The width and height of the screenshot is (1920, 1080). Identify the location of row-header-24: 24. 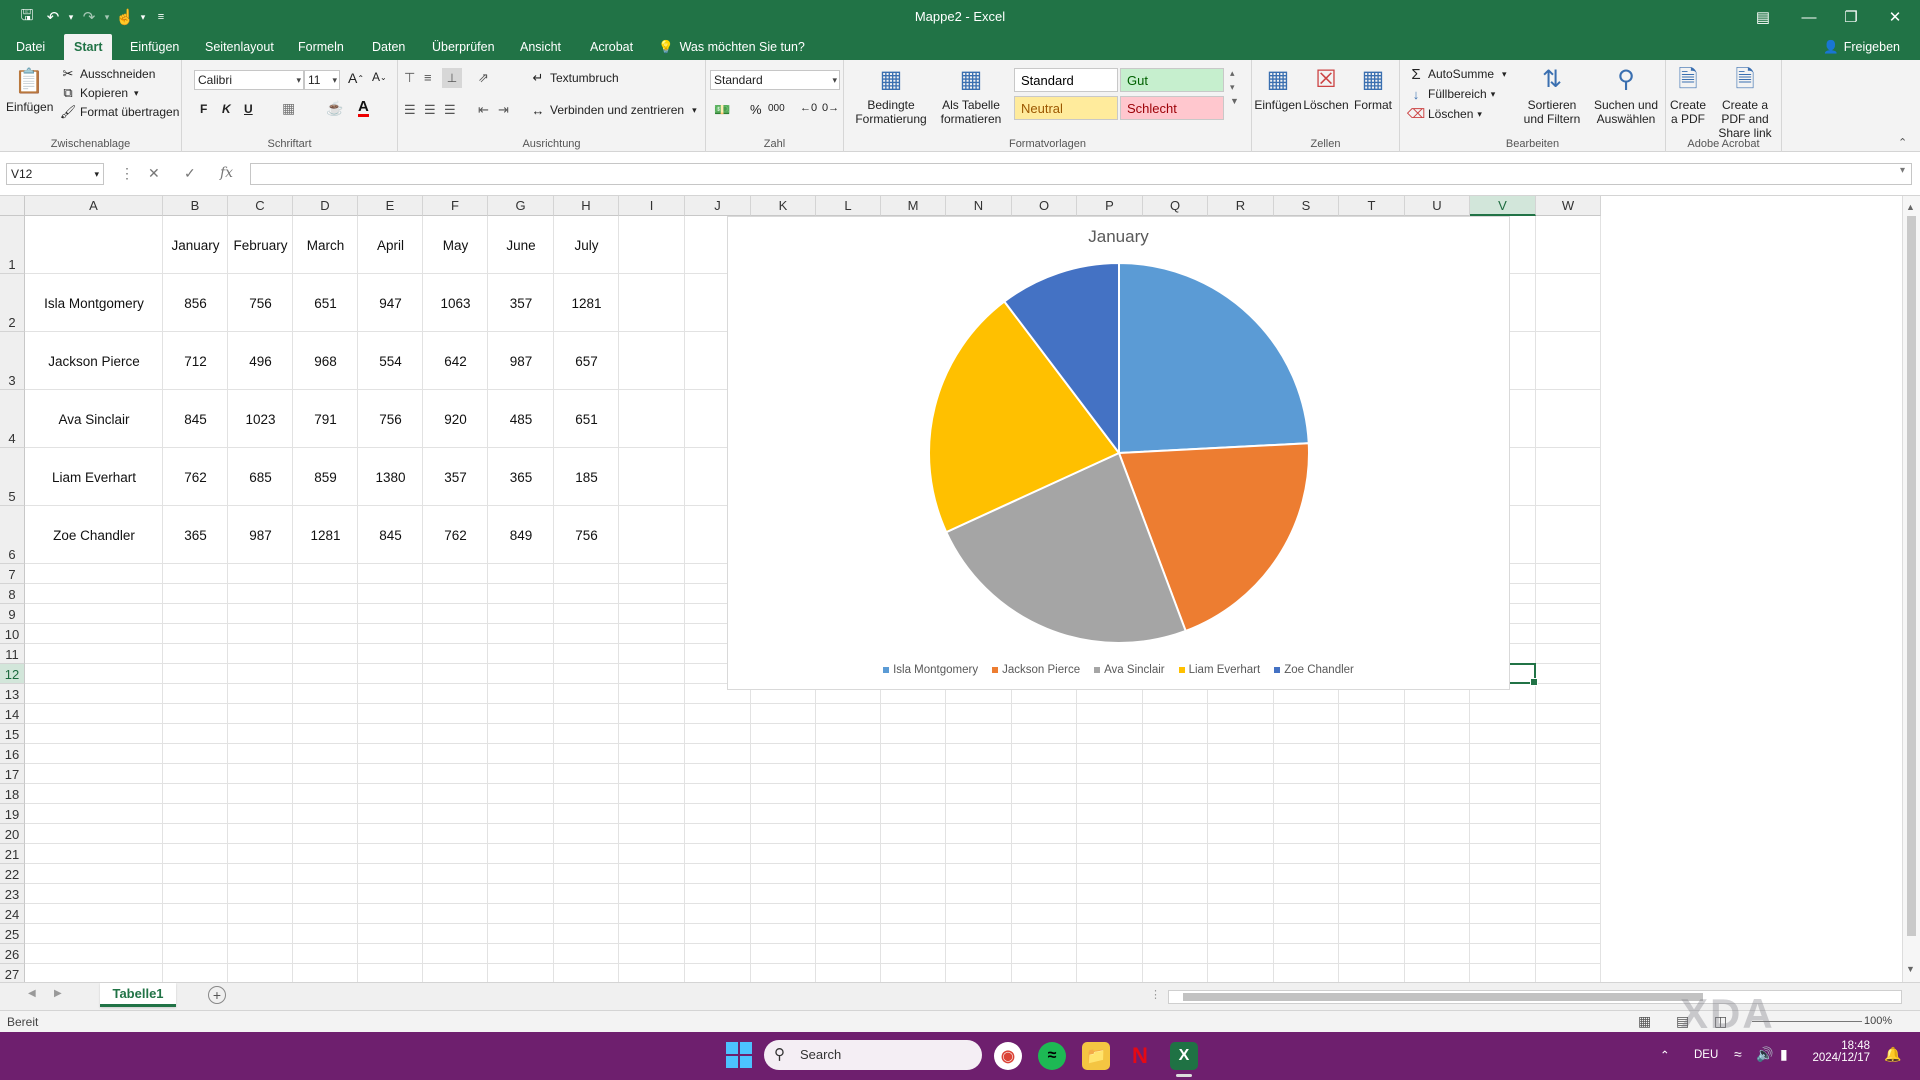
(12, 914).